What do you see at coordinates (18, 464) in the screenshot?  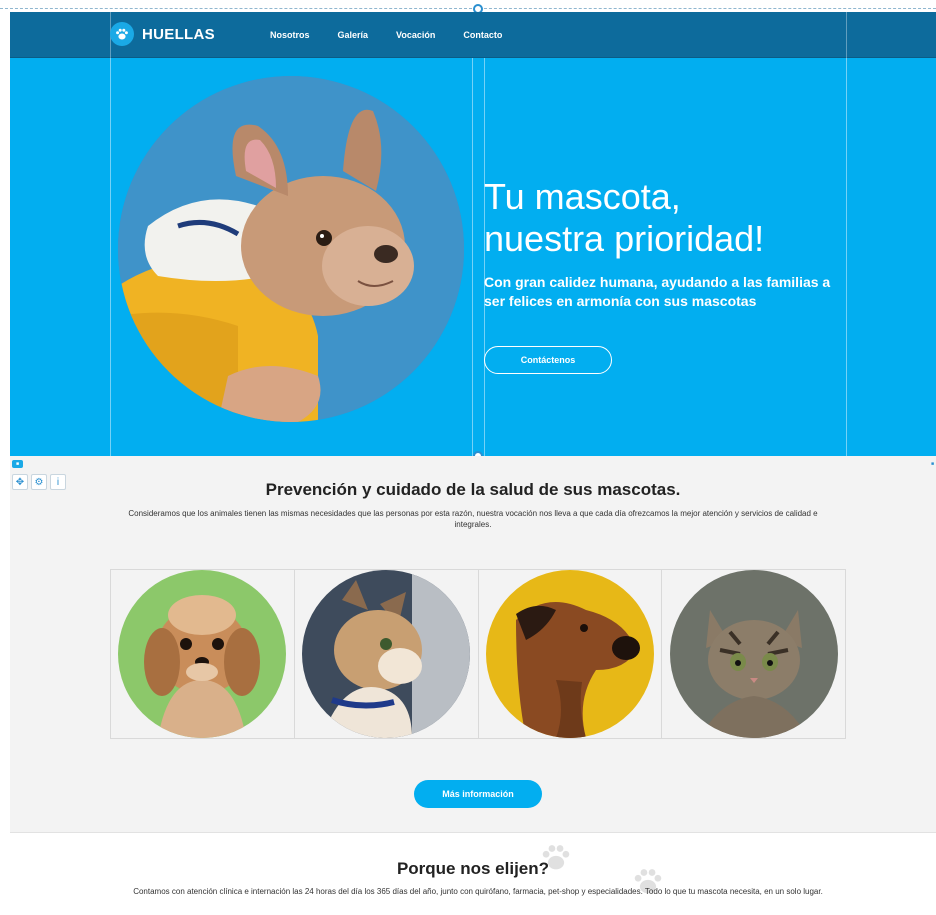 I see `editor-section-tag: ■` at bounding box center [18, 464].